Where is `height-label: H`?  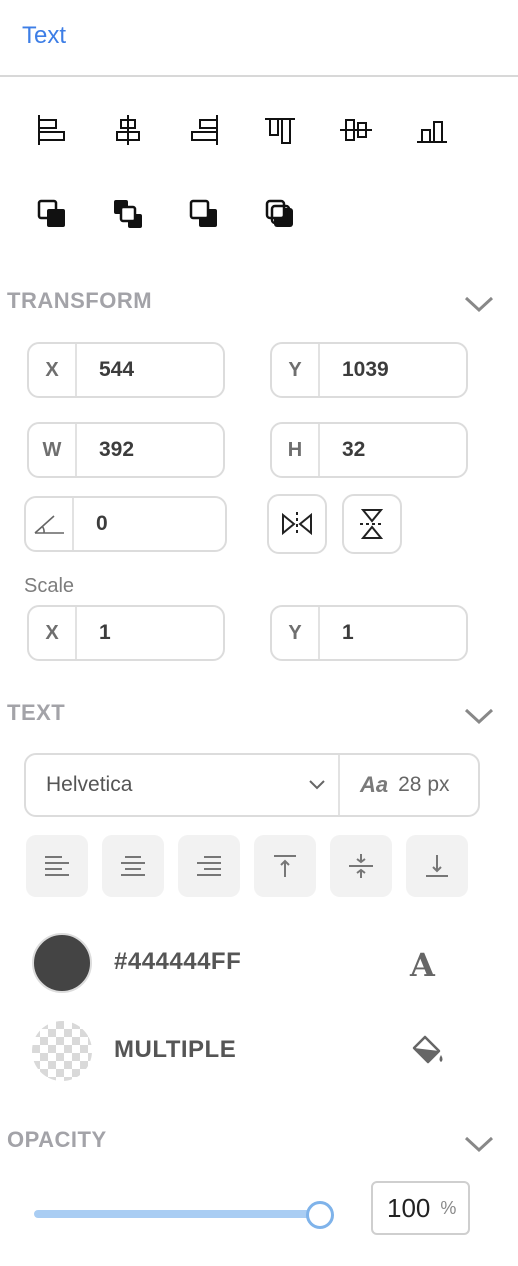 height-label: H is located at coordinates (296, 450).